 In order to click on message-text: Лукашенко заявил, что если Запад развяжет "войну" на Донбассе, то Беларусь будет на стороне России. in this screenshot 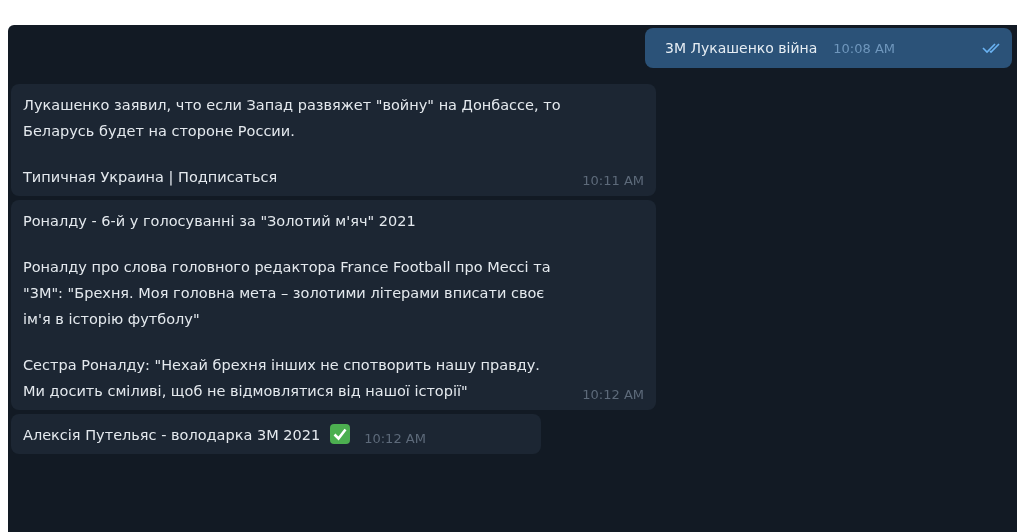, I will do `click(292, 118)`.